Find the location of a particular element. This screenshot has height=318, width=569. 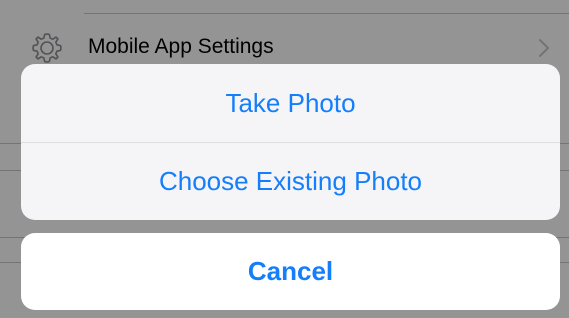

choose-existing-photo-label: Choose Existing Photo is located at coordinates (290, 180).